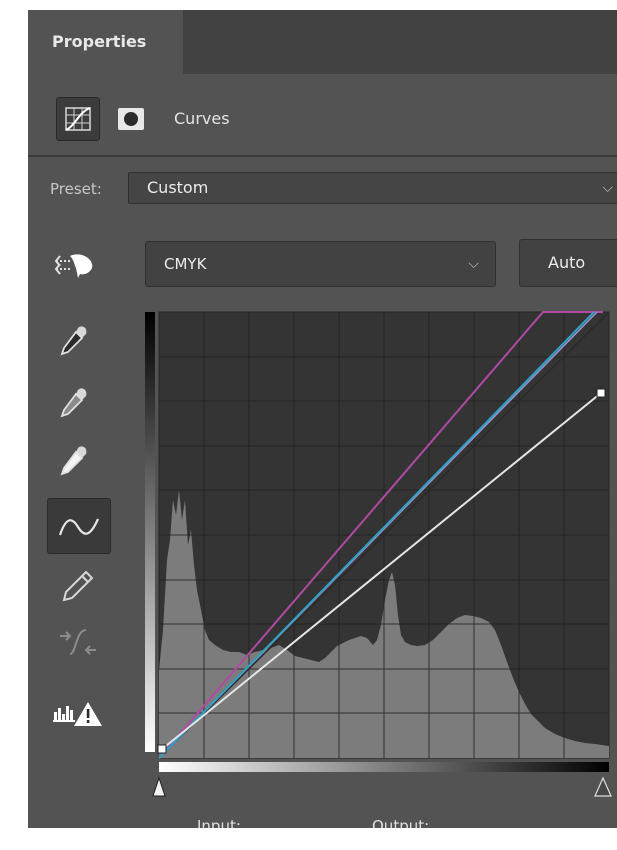  Describe the element at coordinates (202, 118) in the screenshot. I see `adjustment-title: Curves` at that location.